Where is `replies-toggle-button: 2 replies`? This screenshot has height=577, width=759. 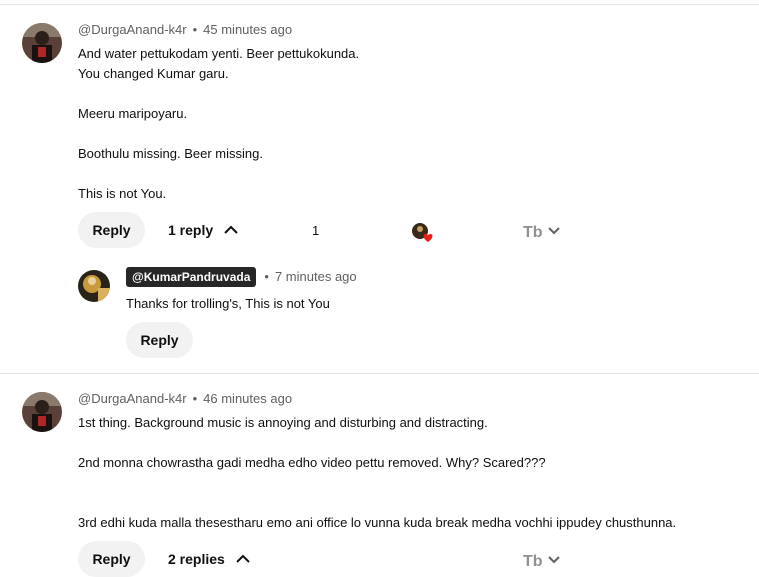
replies-toggle-button: 2 replies is located at coordinates (209, 559).